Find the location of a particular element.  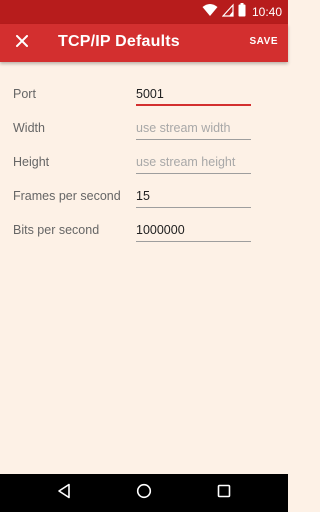

bps-row: Bits per second is located at coordinates (144, 231).